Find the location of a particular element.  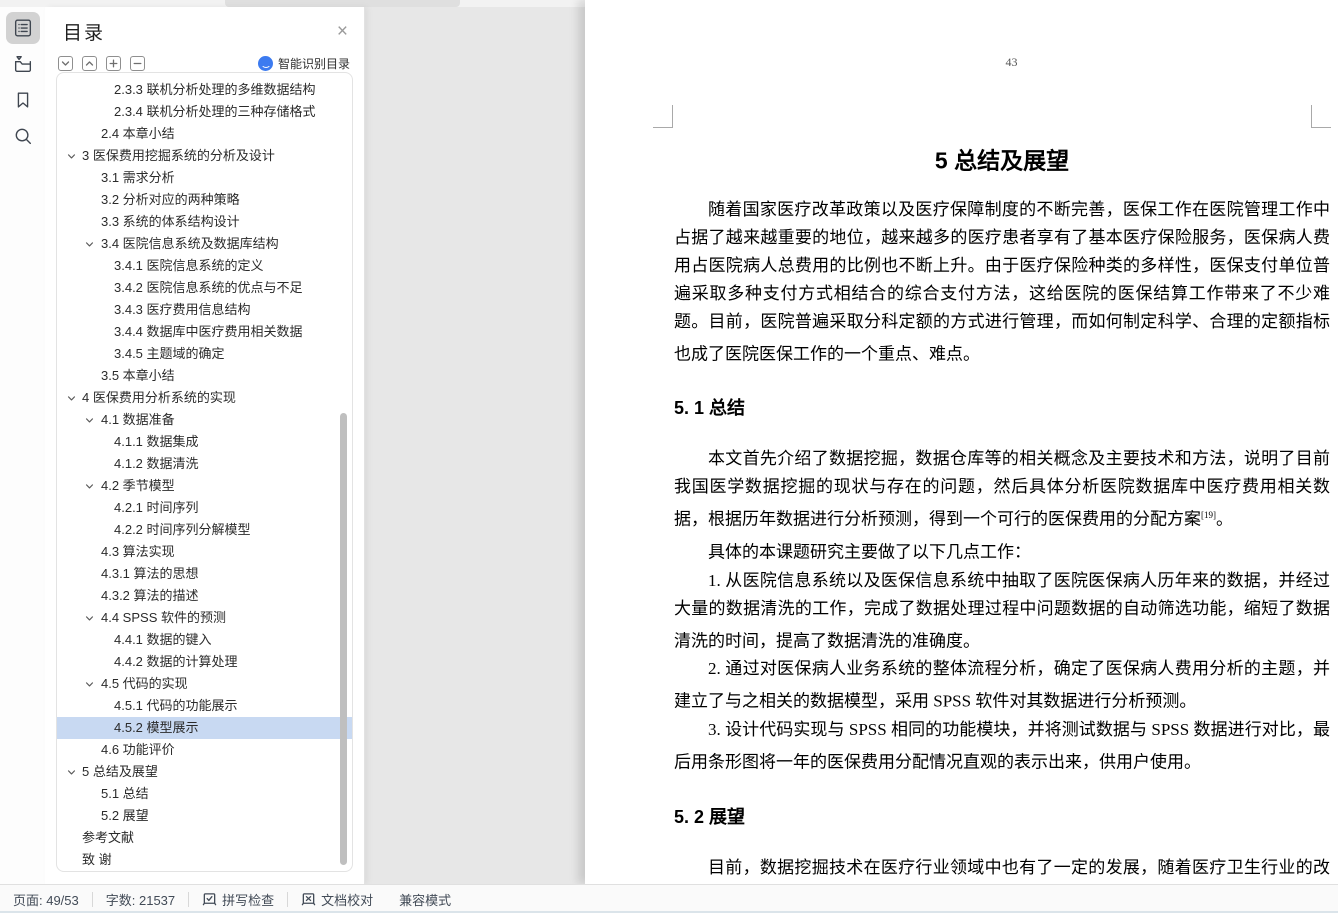

compat-mode-label: 兼容模式 is located at coordinates (425, 900).